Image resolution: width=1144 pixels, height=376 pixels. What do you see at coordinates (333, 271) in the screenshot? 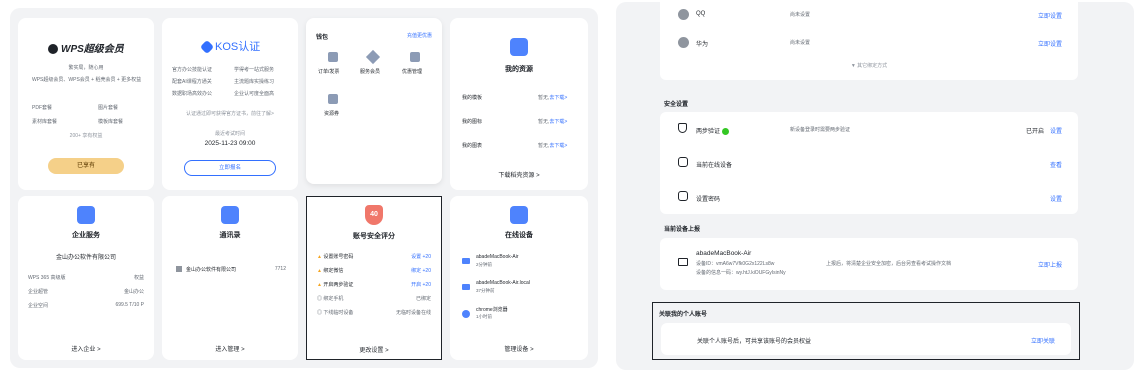
I see `security-item-label: 绑定微信` at bounding box center [333, 271].